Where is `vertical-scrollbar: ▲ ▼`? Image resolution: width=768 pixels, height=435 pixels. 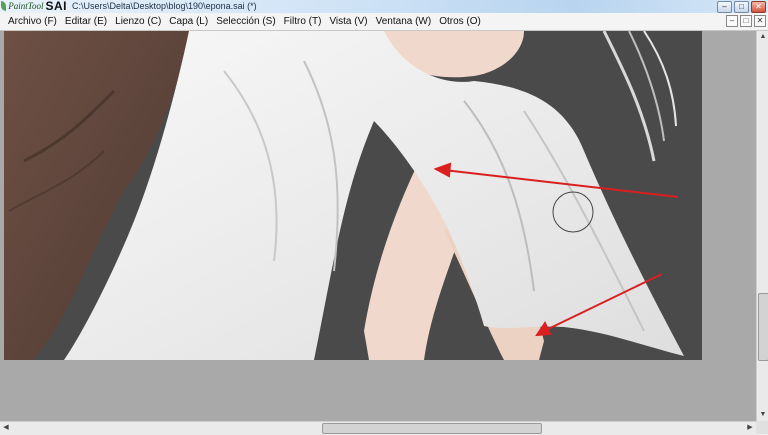 vertical-scrollbar: ▲ ▼ is located at coordinates (762, 226).